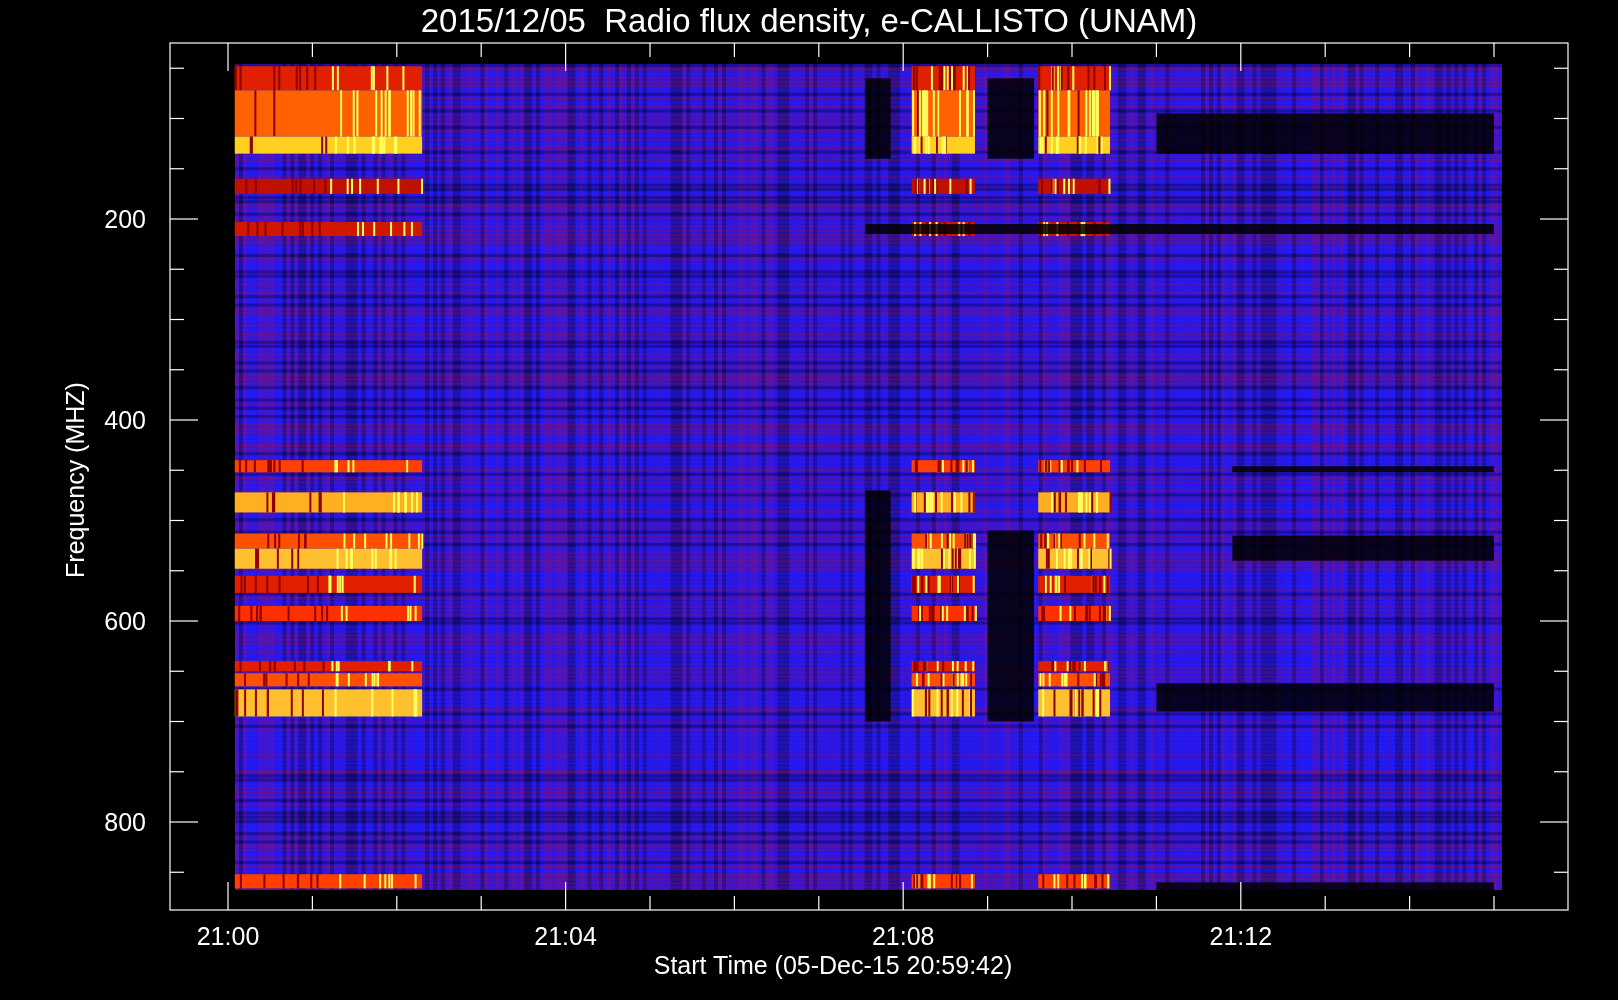  I want to click on tick-label: 800, so click(125, 822).